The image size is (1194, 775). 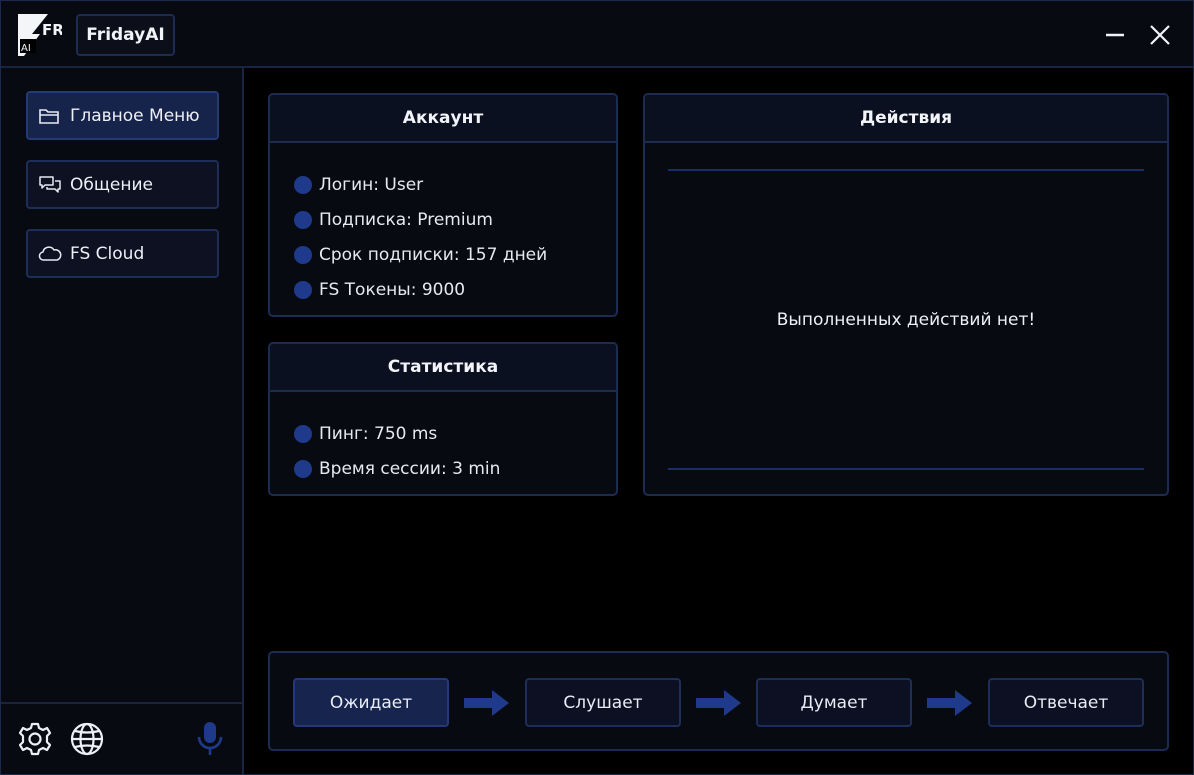 What do you see at coordinates (443, 119) in the screenshot?
I see `account-title: Аккаунт` at bounding box center [443, 119].